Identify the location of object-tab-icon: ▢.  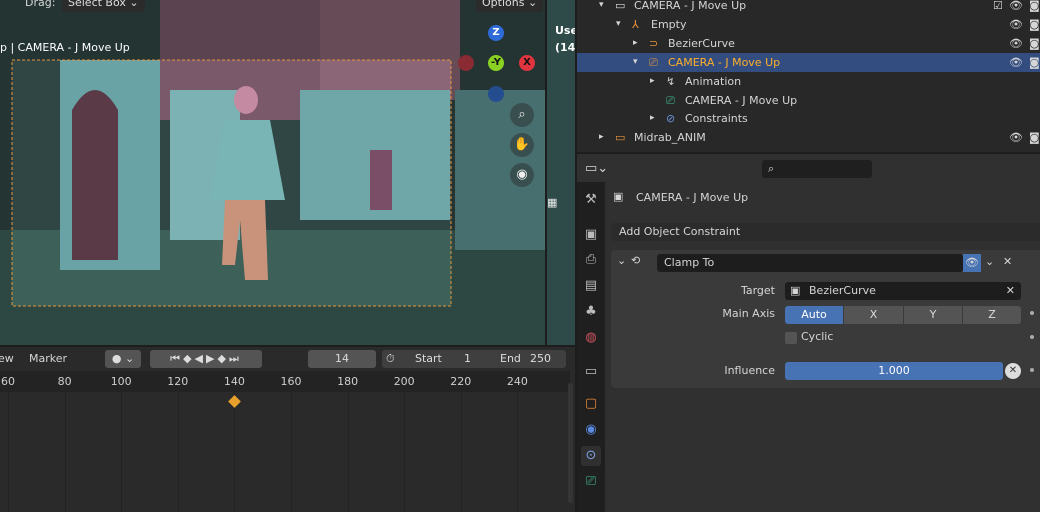
(591, 404).